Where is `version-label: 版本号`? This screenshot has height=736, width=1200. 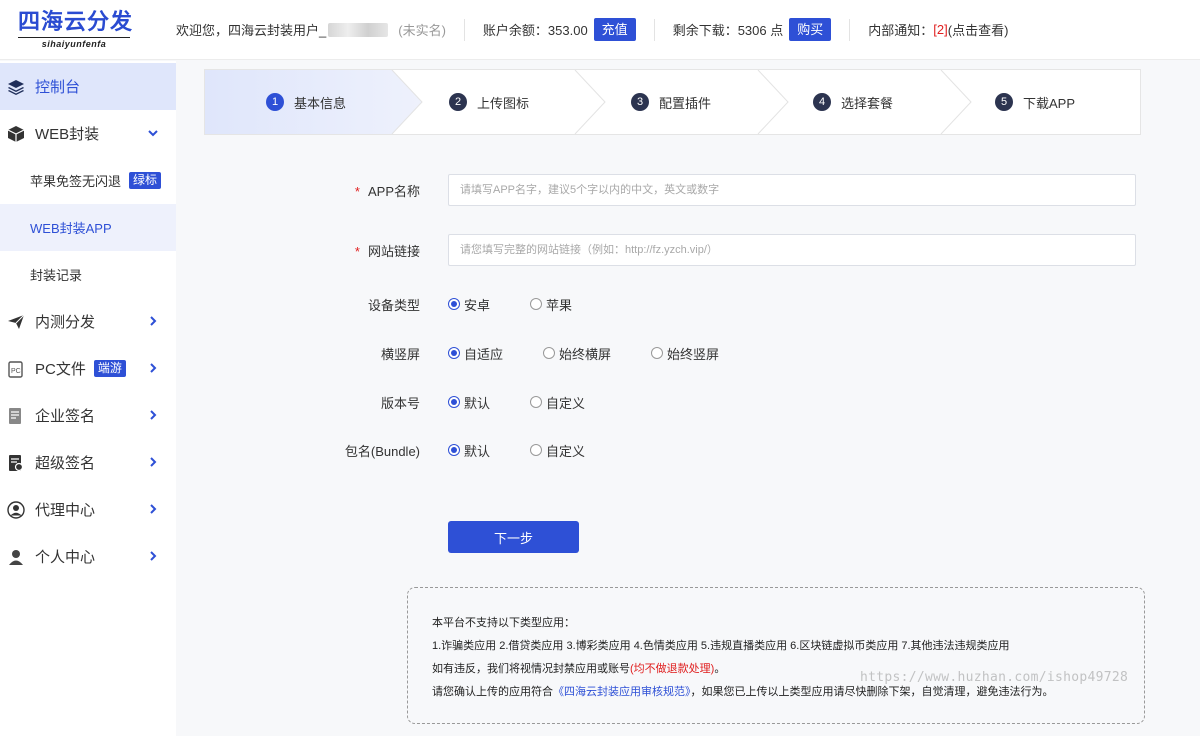
version-label: 版本号 is located at coordinates (400, 403).